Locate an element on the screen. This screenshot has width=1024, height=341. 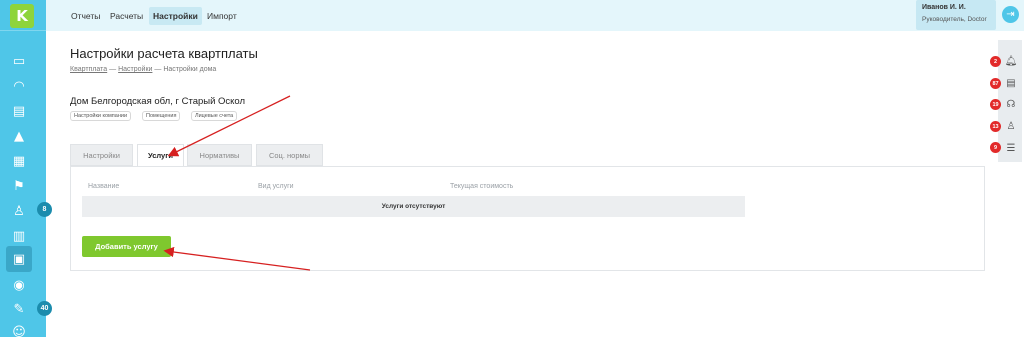
annotation-arrows is located at coordinates (237, 183).